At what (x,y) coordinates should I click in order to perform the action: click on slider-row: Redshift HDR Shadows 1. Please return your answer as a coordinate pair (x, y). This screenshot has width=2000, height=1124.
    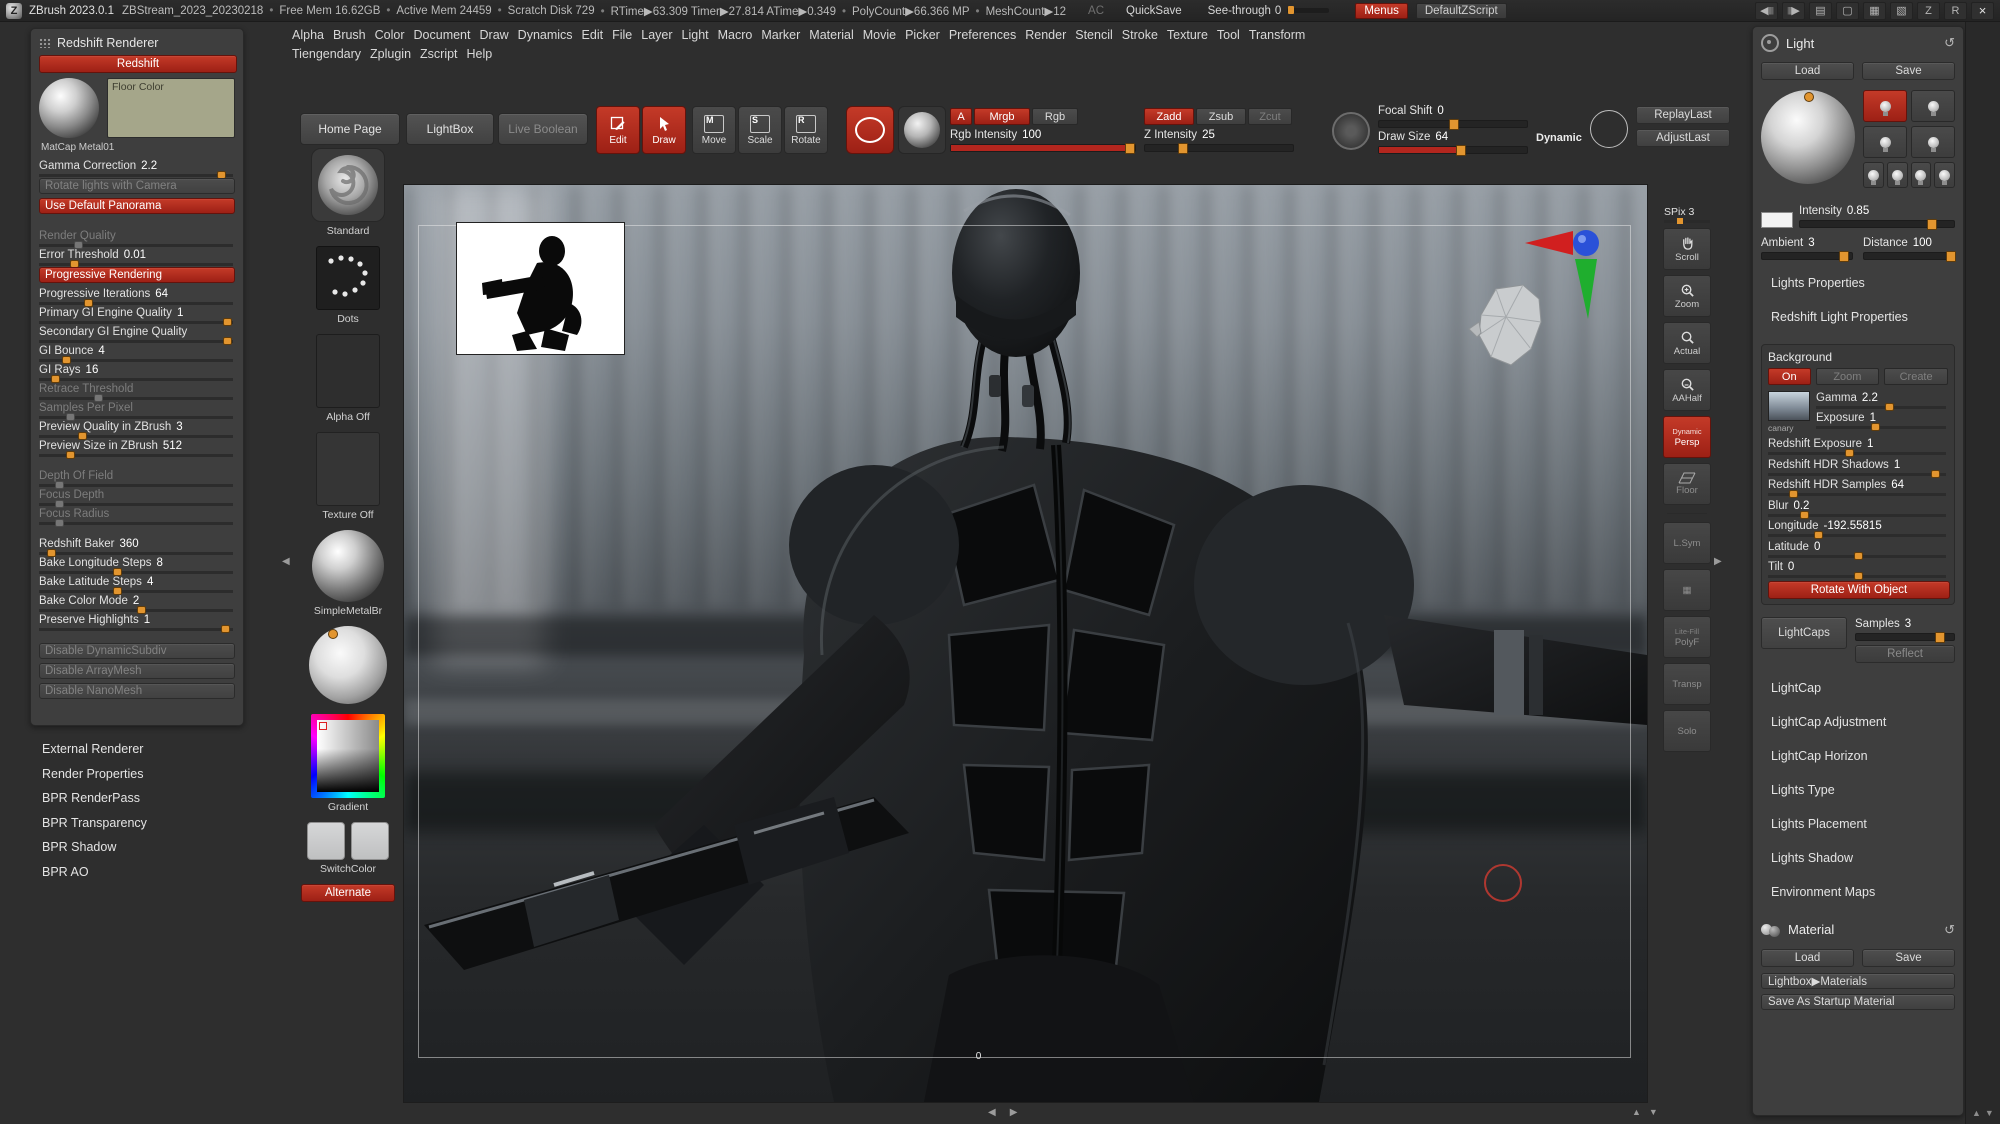
    Looking at the image, I should click on (1858, 467).